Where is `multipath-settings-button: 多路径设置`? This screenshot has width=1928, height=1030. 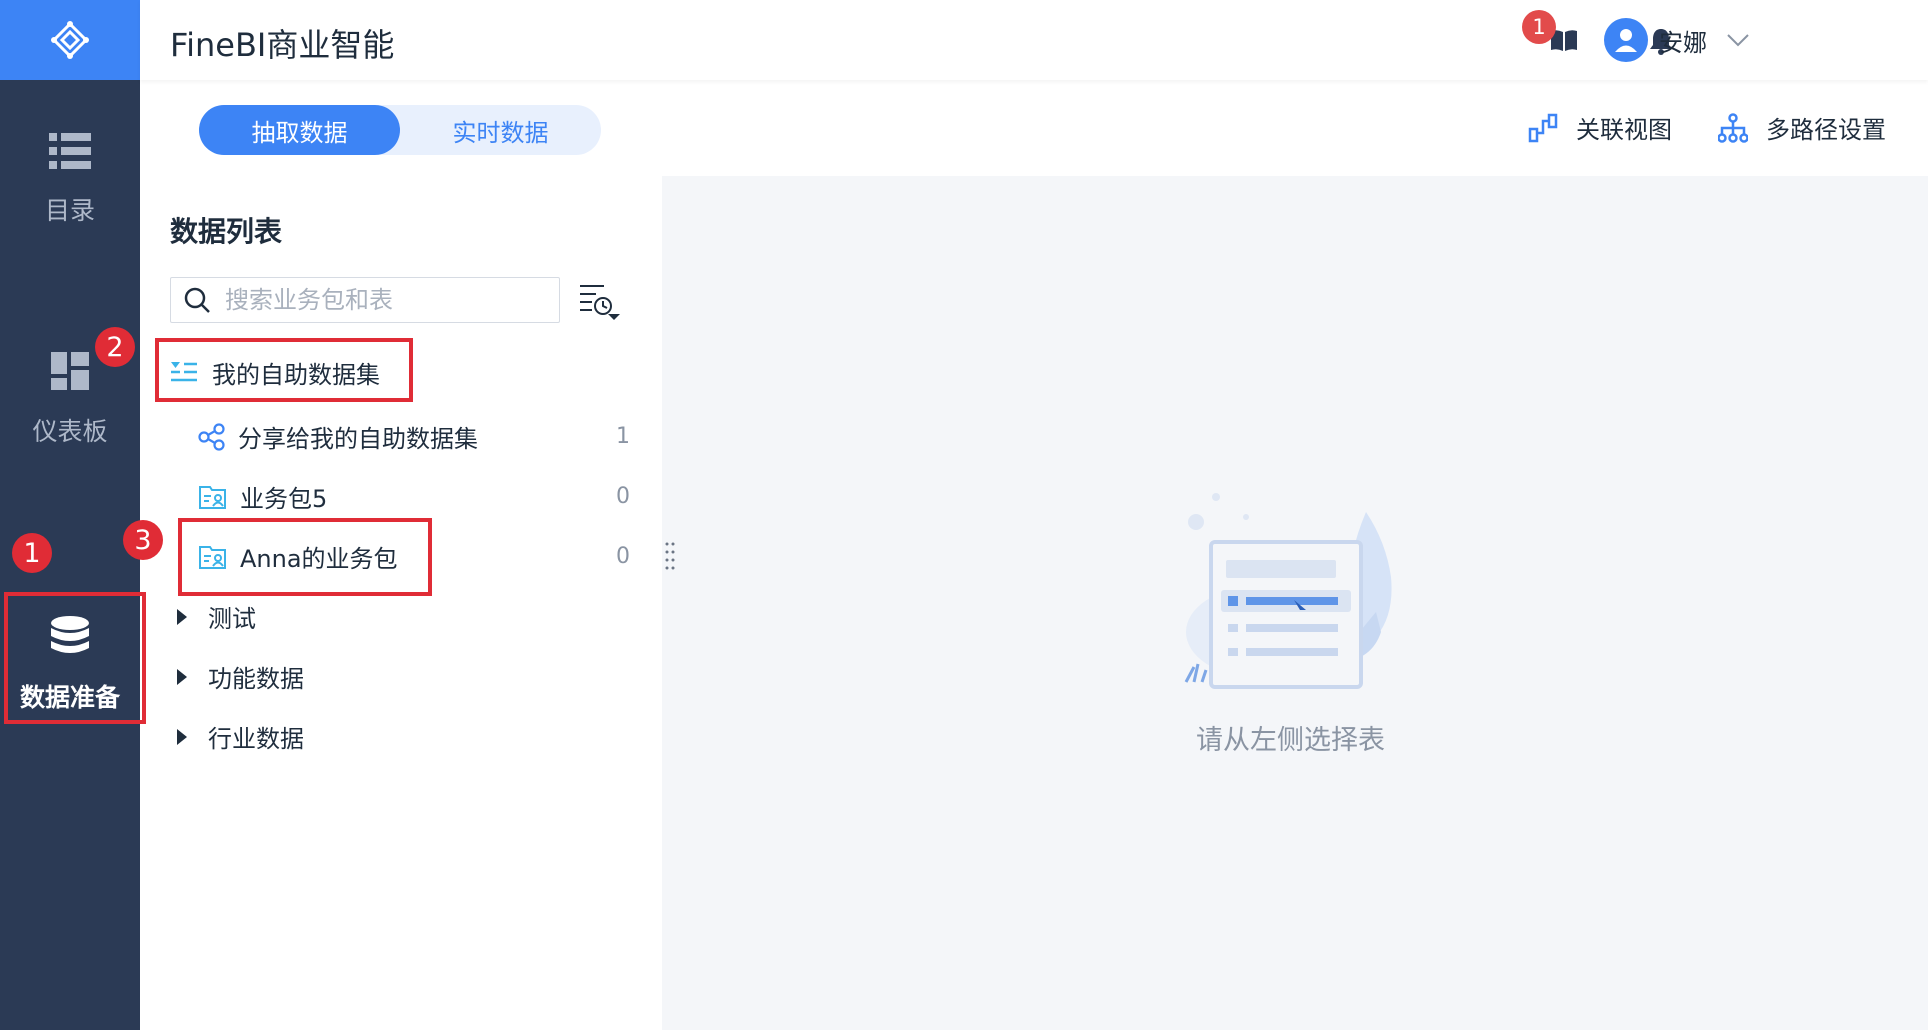 multipath-settings-button: 多路径设置 is located at coordinates (1802, 127).